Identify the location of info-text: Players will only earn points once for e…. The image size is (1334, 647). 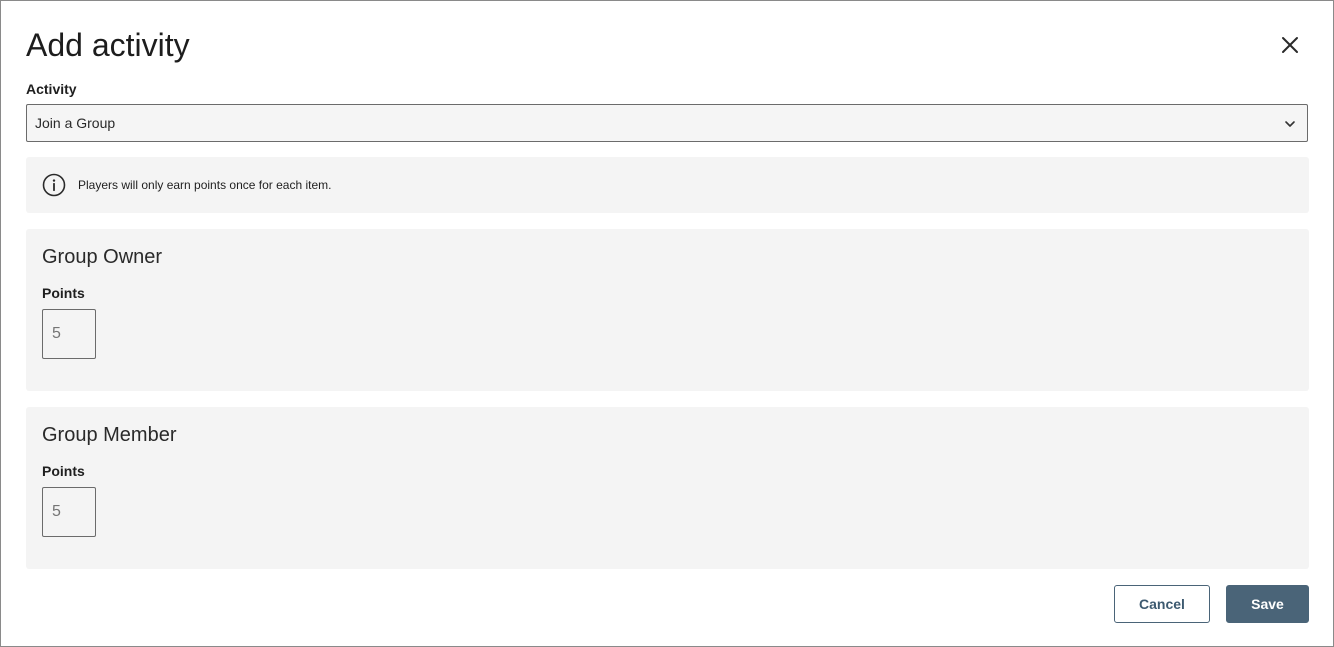
(205, 185).